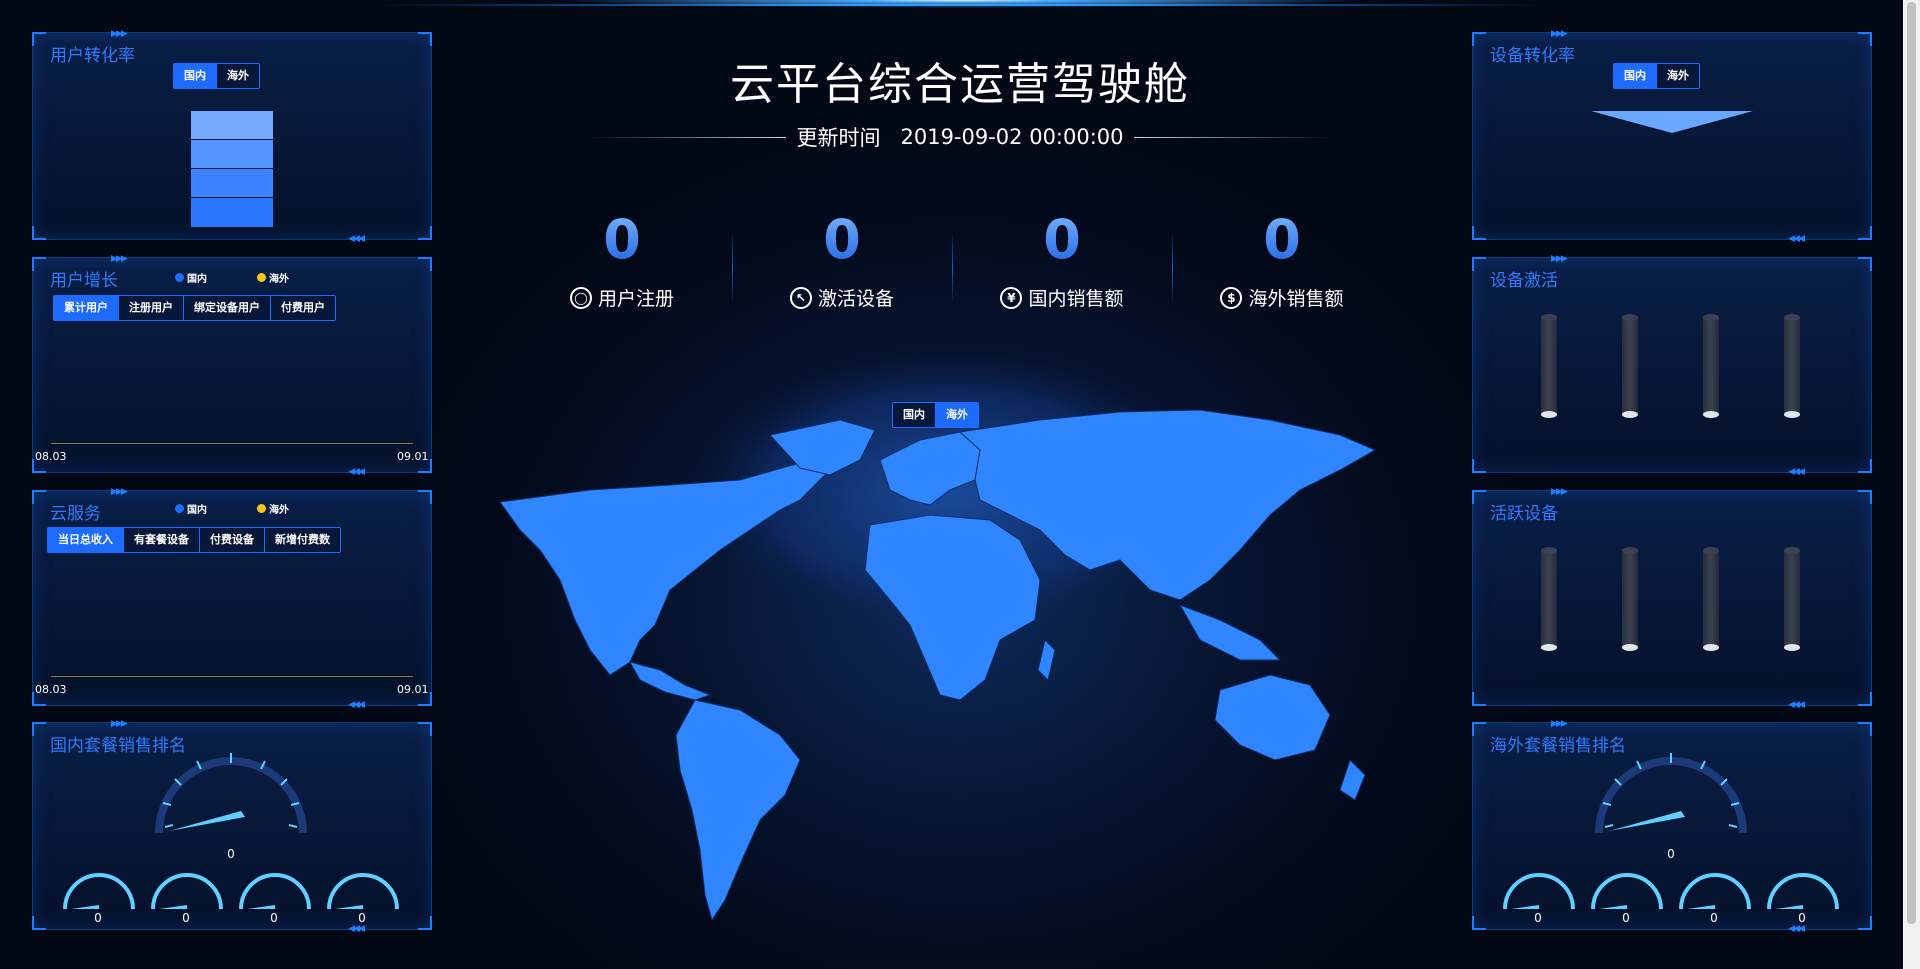  What do you see at coordinates (232, 540) in the screenshot?
I see `tab-paid-devices: 付费设备` at bounding box center [232, 540].